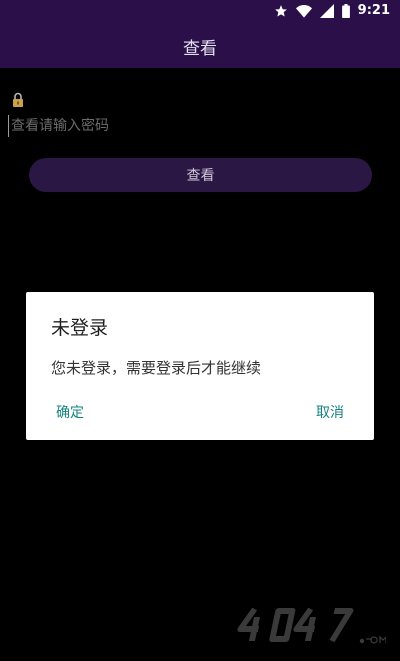 The height and width of the screenshot is (661, 400). I want to click on dialog-title: 未登录, so click(80, 328).